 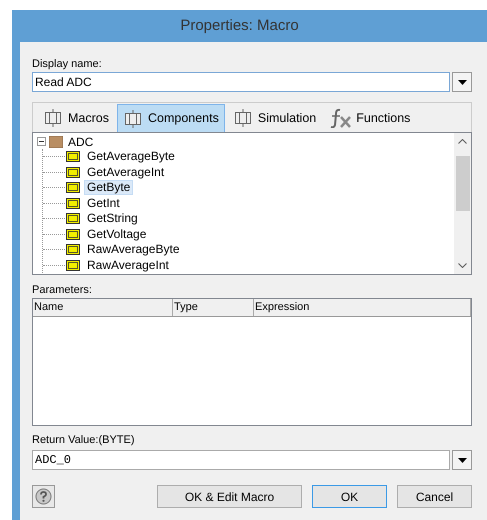 I want to click on display-name-field: Read ADC, so click(x=241, y=82).